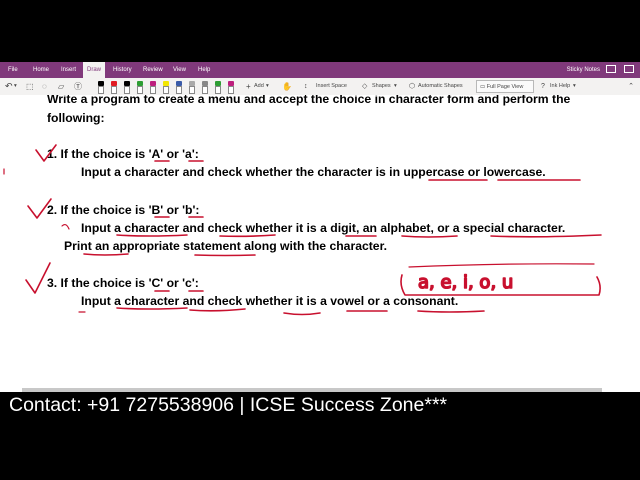 The width and height of the screenshot is (640, 480). I want to click on ink-vowels-box-top, so click(501, 265).